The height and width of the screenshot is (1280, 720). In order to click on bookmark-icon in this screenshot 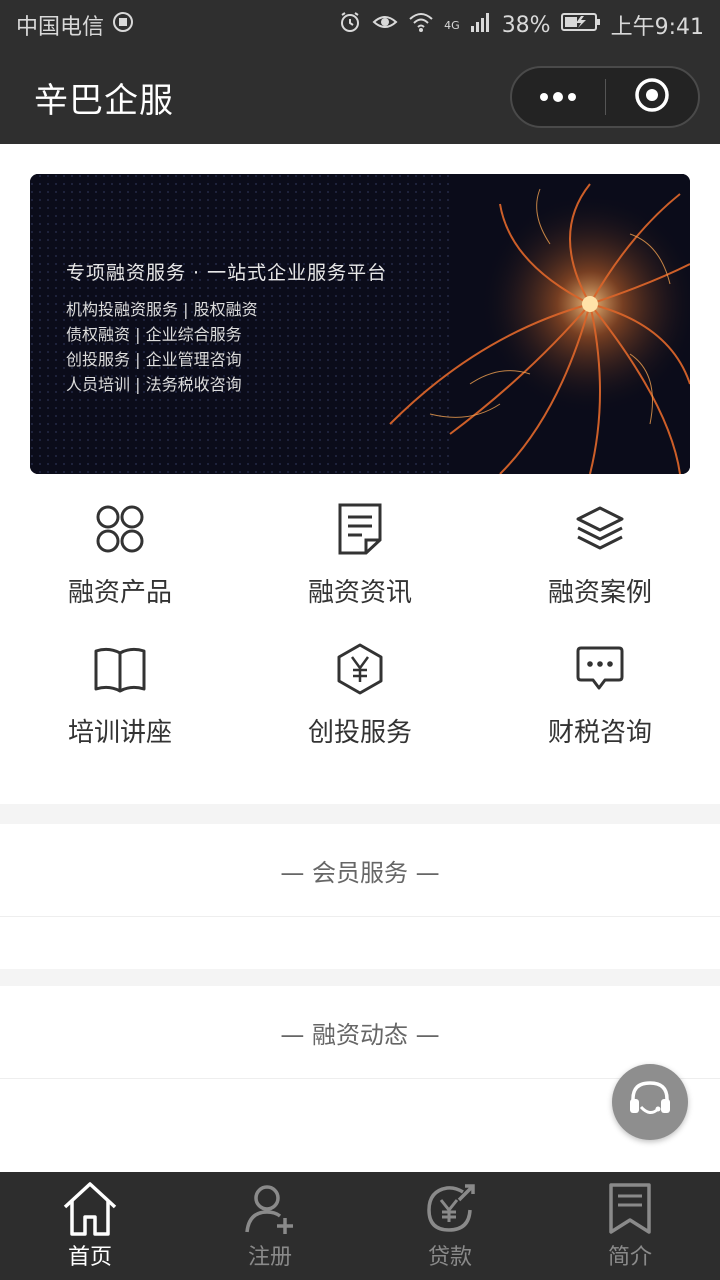, I will do `click(630, 1209)`.